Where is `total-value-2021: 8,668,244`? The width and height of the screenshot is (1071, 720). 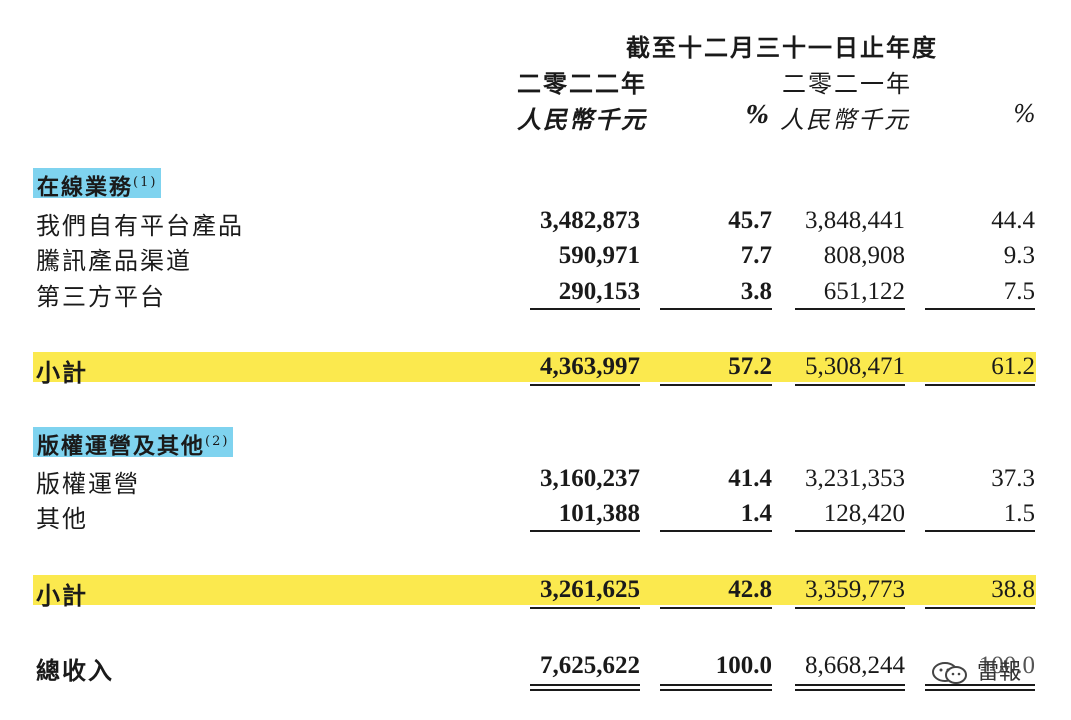 total-value-2021: 8,668,244 is located at coordinates (855, 665).